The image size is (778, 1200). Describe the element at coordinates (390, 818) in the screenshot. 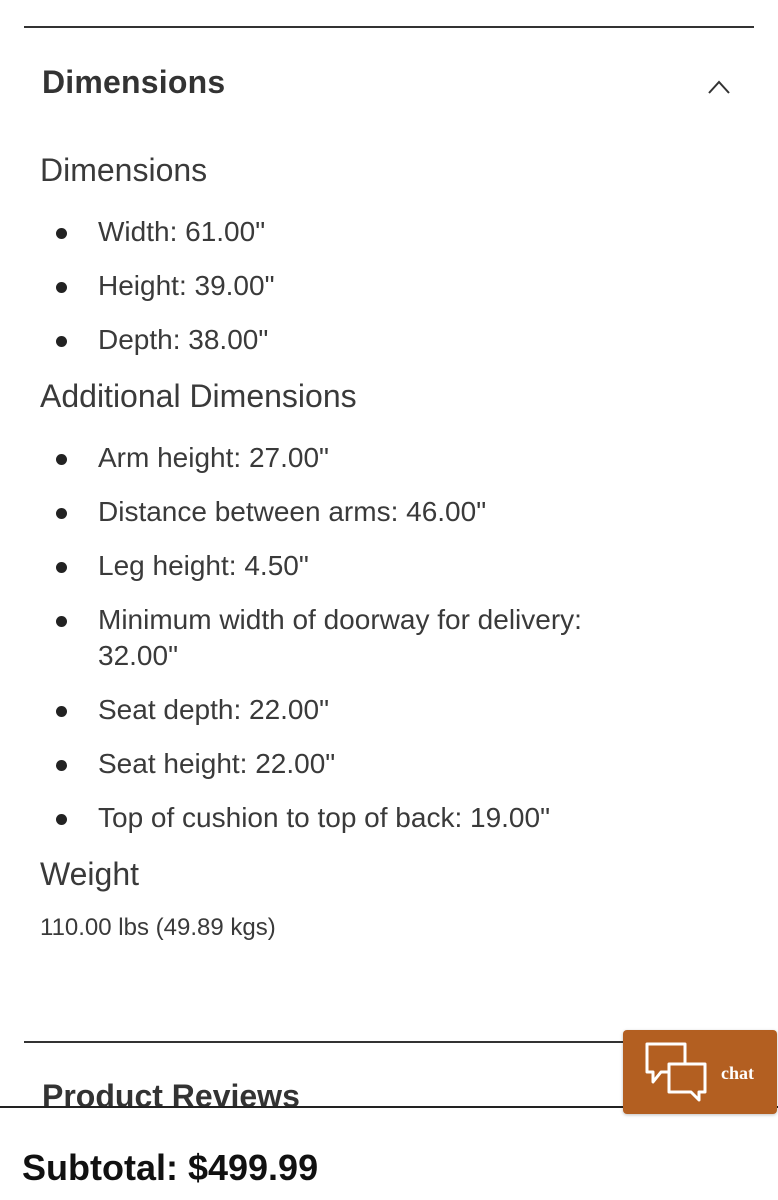

I see `list-item: Top of cushion to top of back: 19.00"` at that location.